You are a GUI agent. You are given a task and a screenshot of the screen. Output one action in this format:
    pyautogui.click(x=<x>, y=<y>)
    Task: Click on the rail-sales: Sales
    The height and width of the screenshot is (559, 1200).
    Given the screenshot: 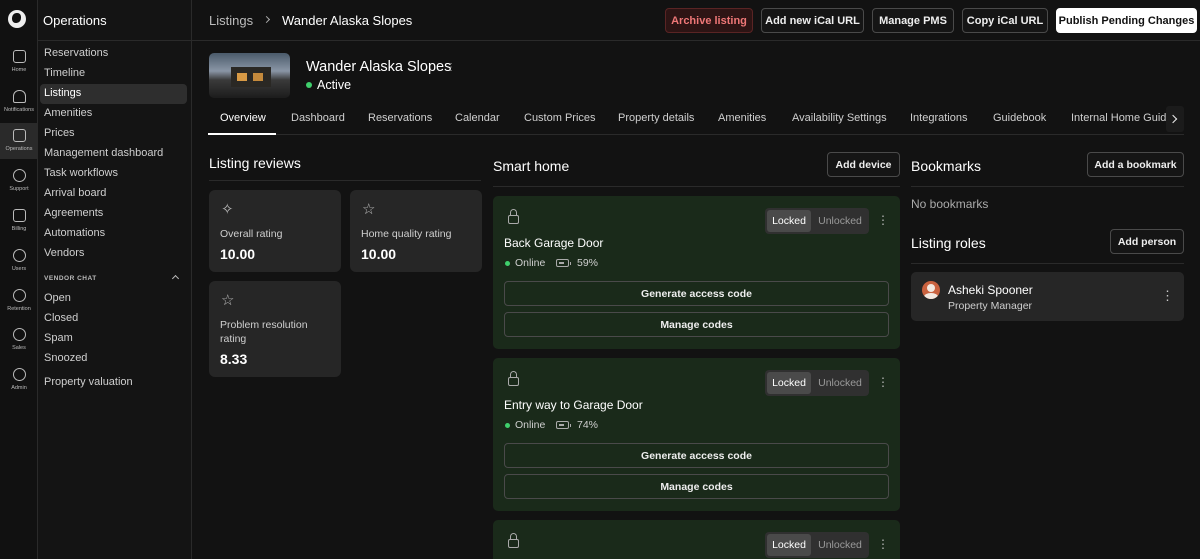 What is the action you would take?
    pyautogui.click(x=19, y=340)
    